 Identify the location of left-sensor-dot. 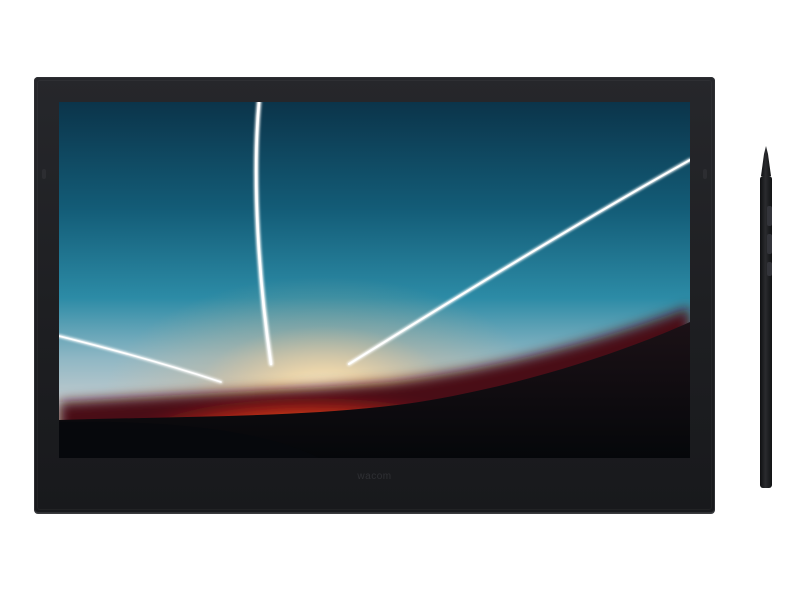
(44, 174).